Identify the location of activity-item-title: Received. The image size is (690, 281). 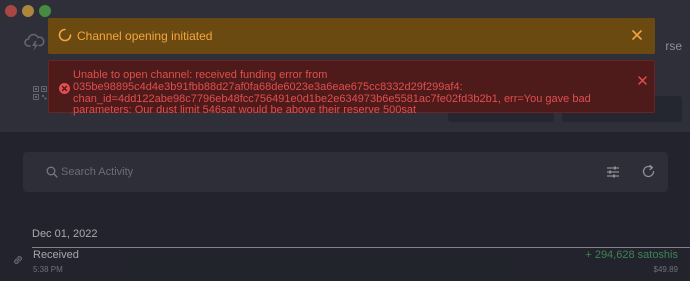
(56, 255).